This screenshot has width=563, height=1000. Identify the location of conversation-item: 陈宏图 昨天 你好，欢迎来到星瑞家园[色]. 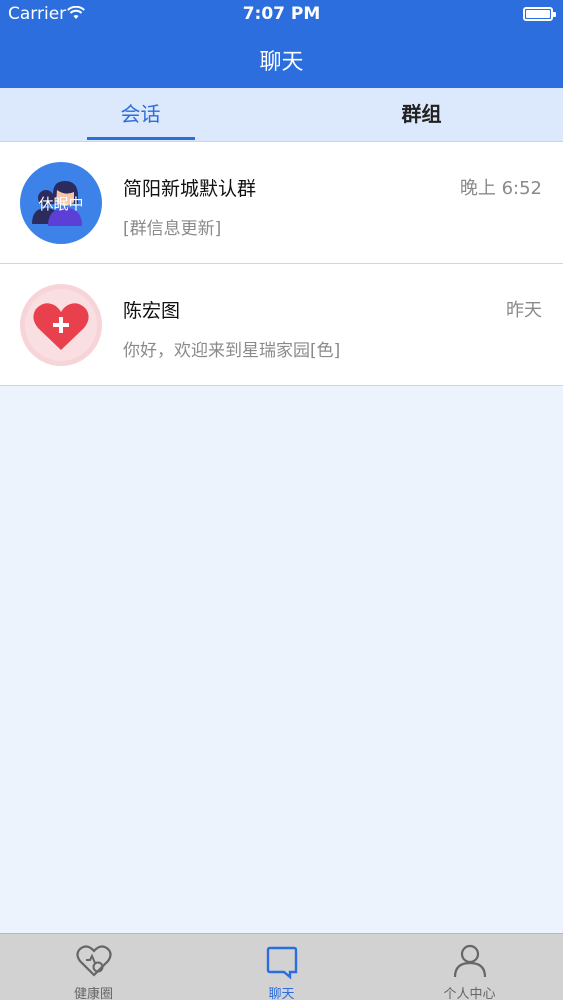
(281, 325).